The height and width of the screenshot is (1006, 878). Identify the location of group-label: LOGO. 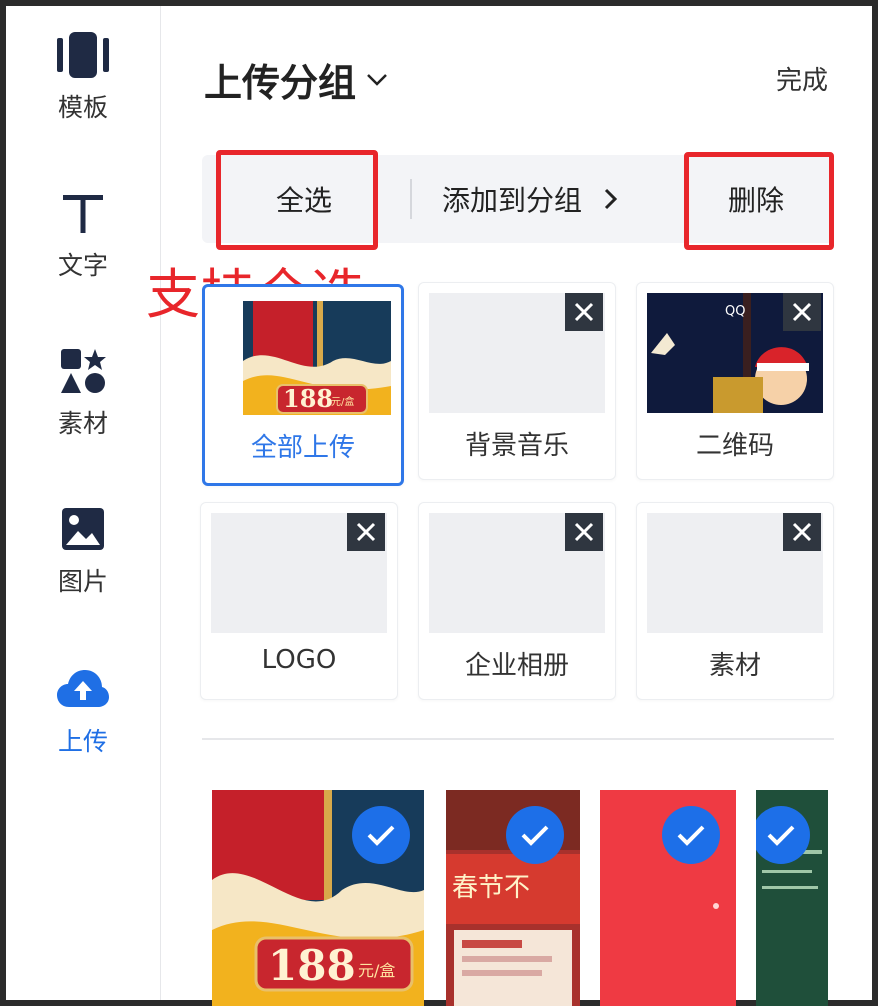
(299, 660).